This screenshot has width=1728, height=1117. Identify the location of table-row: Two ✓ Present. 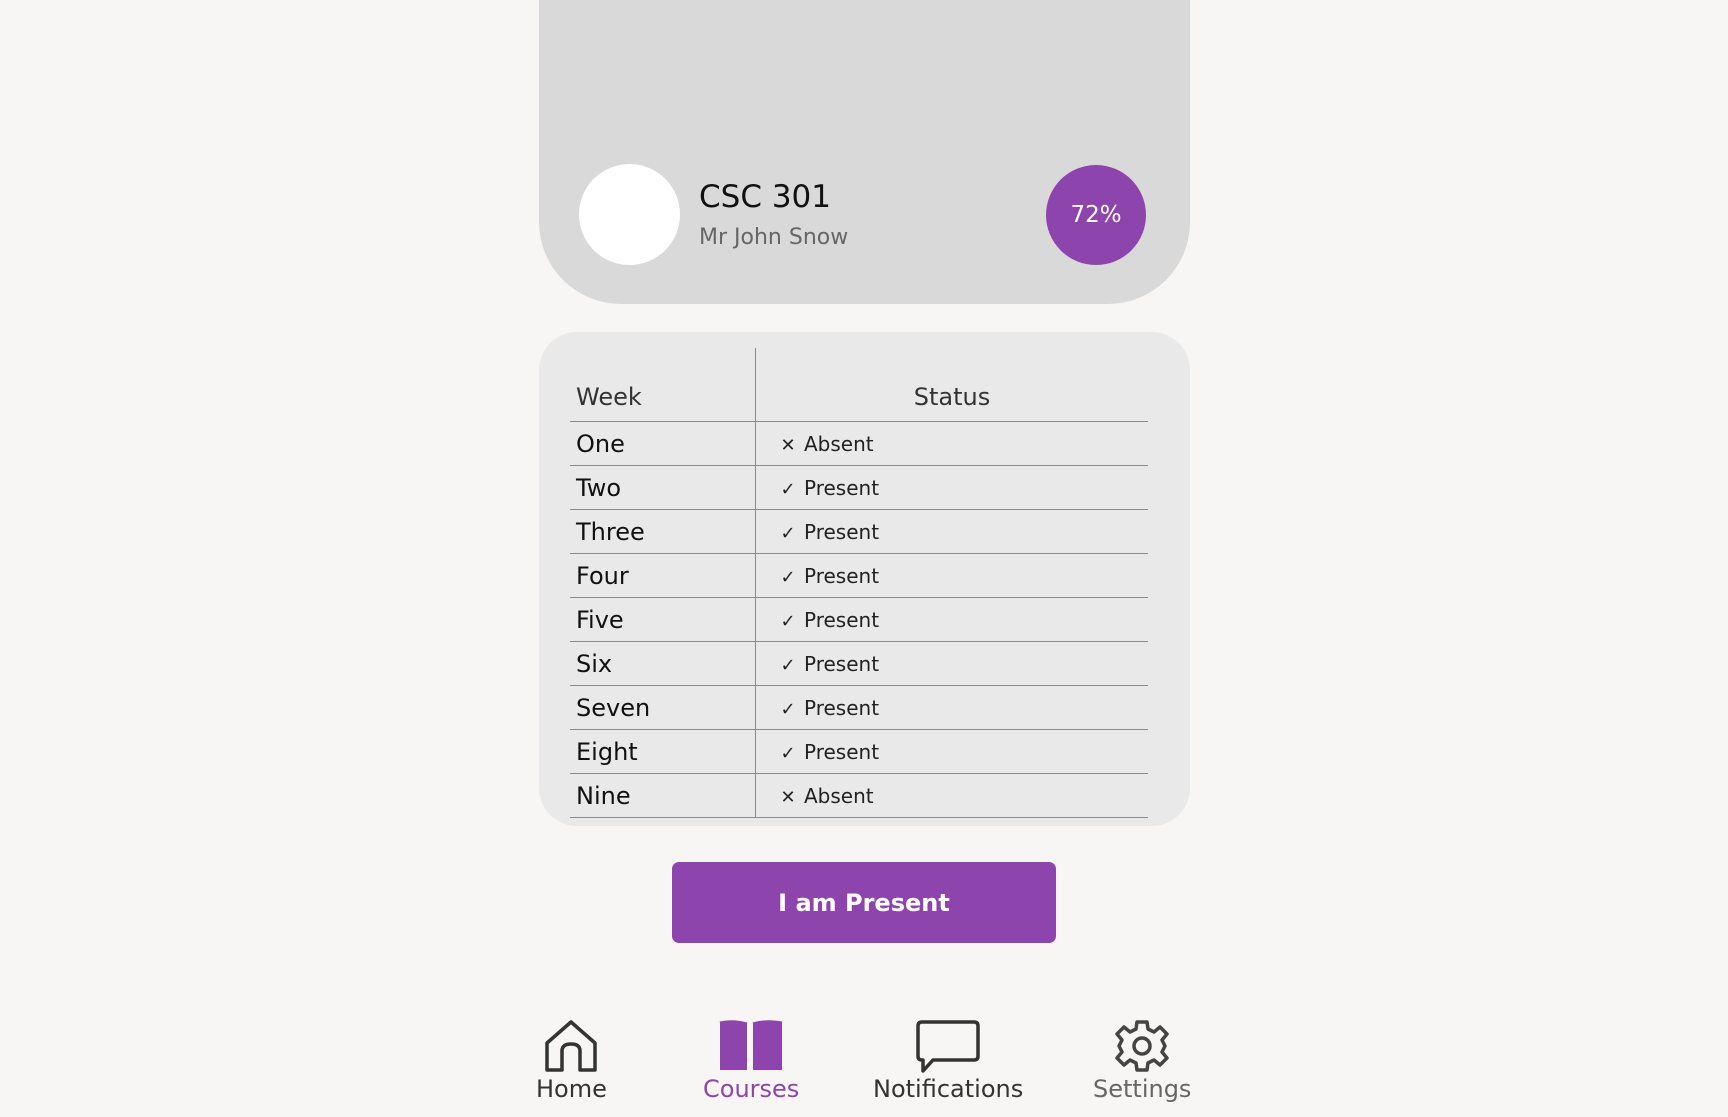
(859, 487).